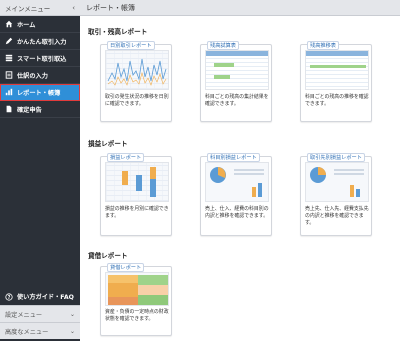  I want to click on waterfall-chart-thumbnail, so click(137, 182).